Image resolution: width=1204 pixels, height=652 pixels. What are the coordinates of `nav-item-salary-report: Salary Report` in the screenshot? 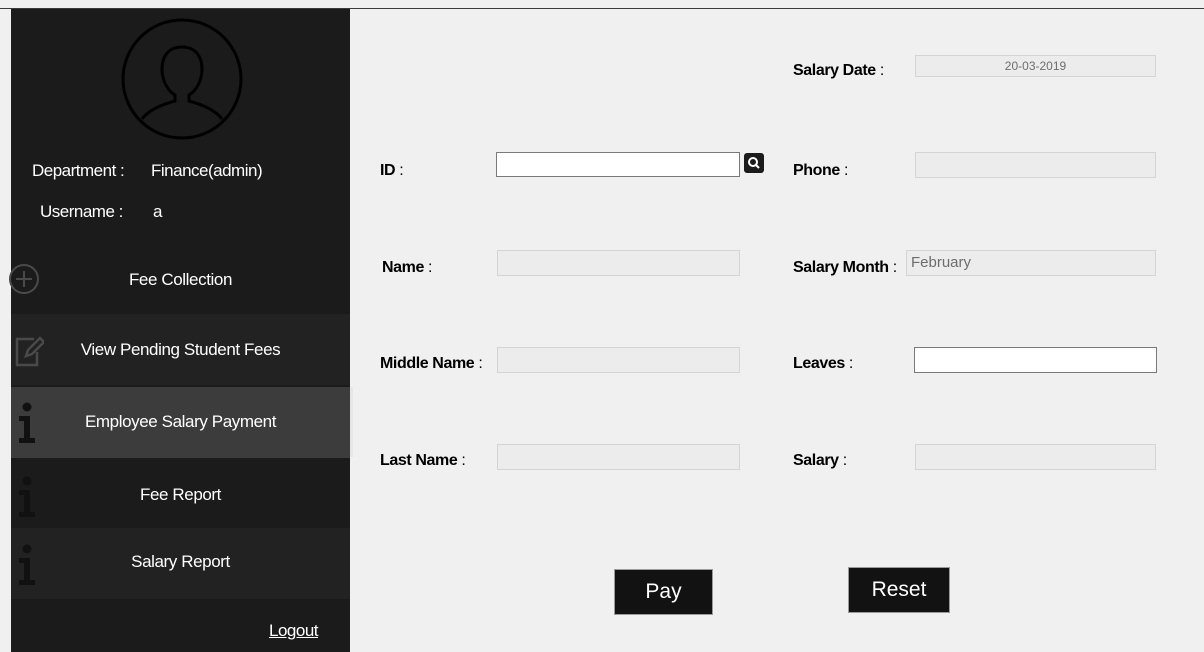 It's located at (180, 563).